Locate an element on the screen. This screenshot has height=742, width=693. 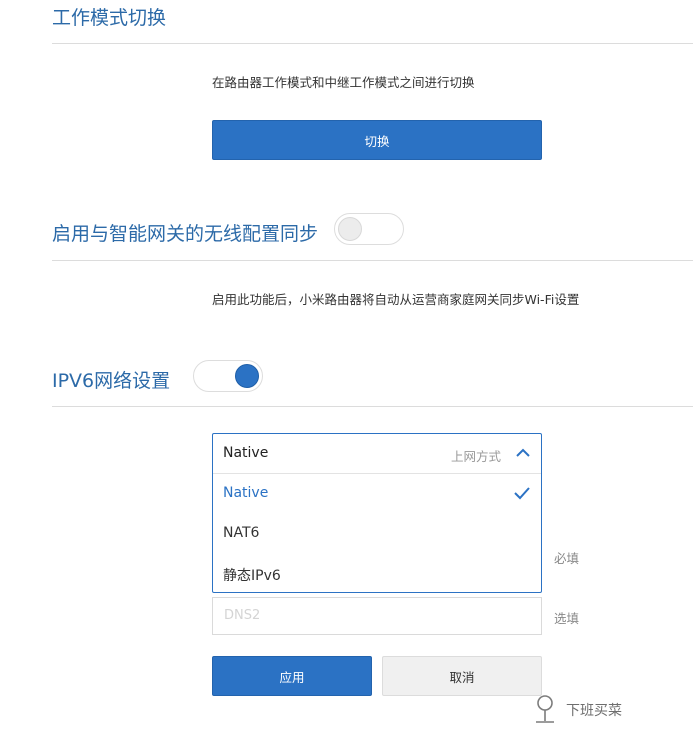
wireless-sync-title: 启用与智能网关的无线配置同步 is located at coordinates (185, 234).